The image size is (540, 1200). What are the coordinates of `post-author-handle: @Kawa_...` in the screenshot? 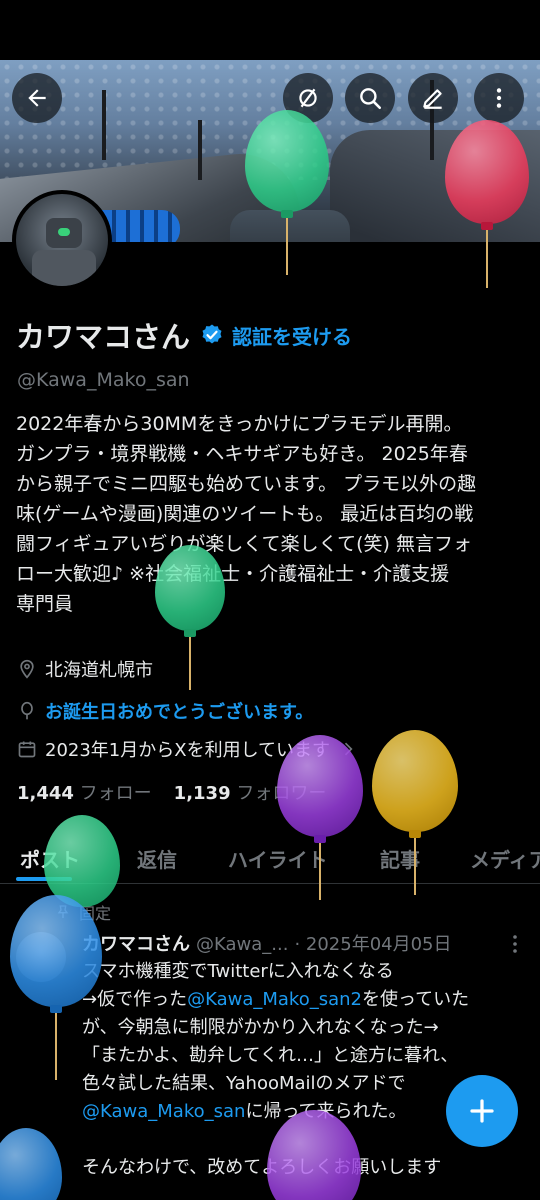 It's located at (242, 944).